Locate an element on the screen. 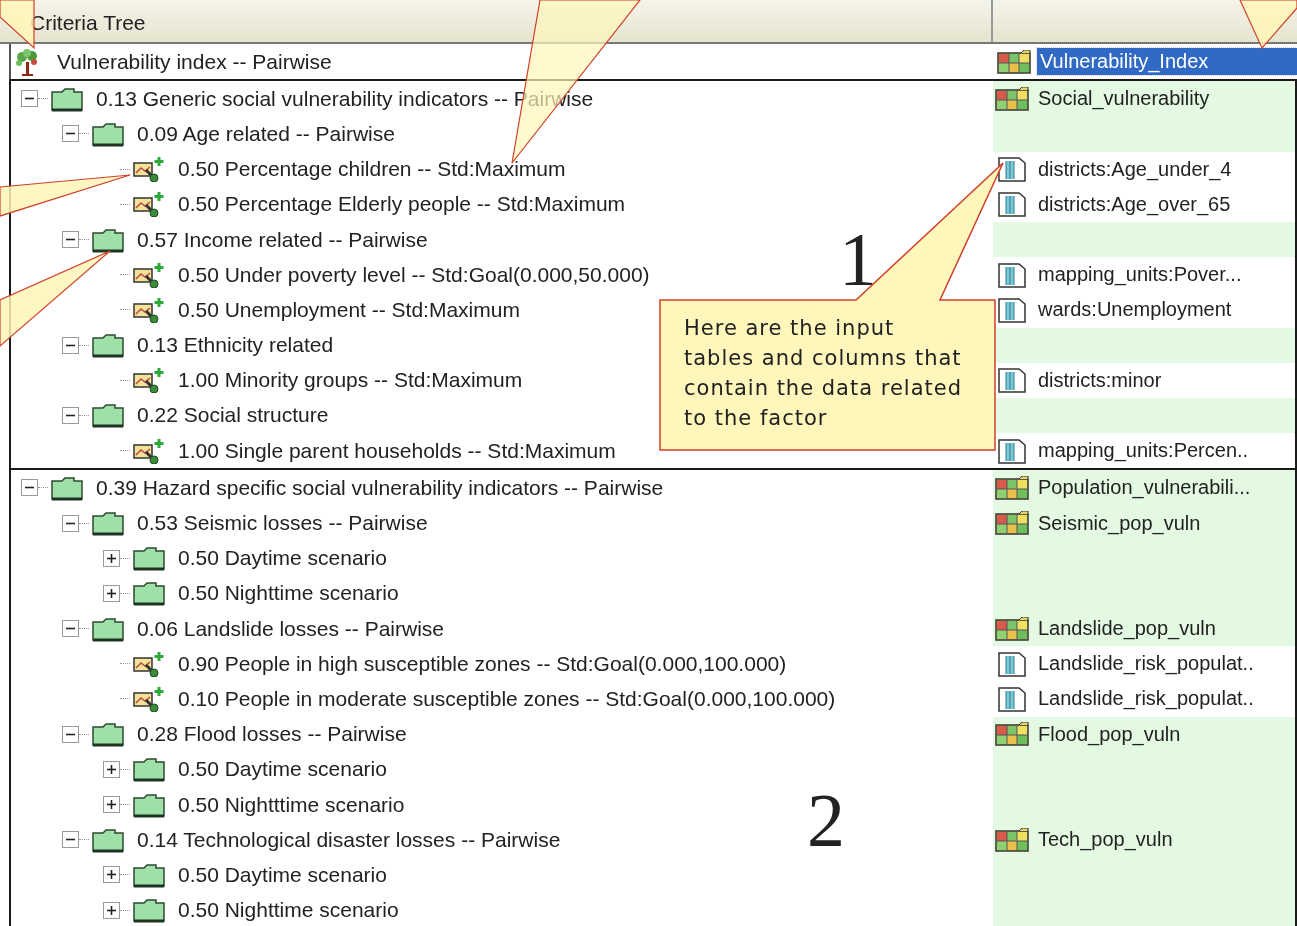  output-layer-name: Tech_pop_vuln is located at coordinates (1105, 840).